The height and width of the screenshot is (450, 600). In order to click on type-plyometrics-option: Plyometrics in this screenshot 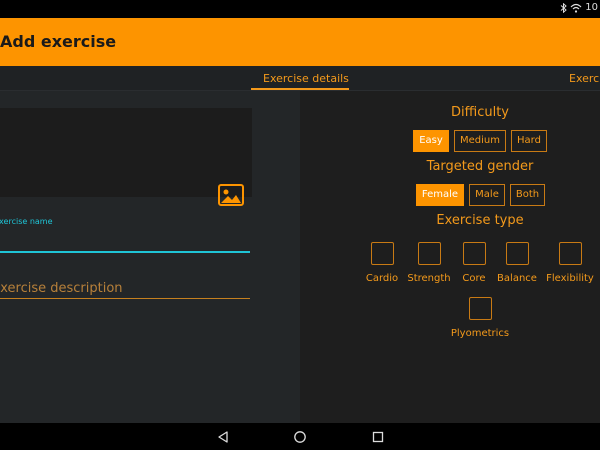, I will do `click(480, 318)`.